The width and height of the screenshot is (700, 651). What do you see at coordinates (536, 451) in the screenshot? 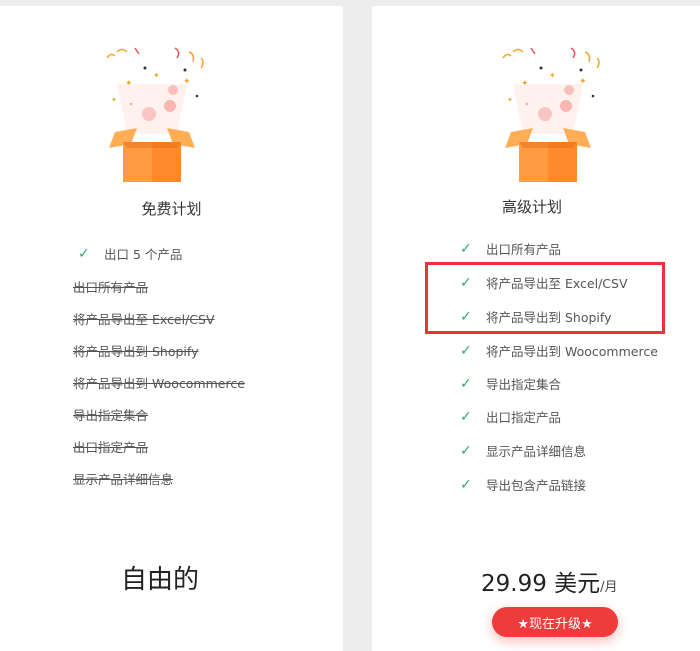
I see `pro-feature-label: 显示产品详细信息` at bounding box center [536, 451].